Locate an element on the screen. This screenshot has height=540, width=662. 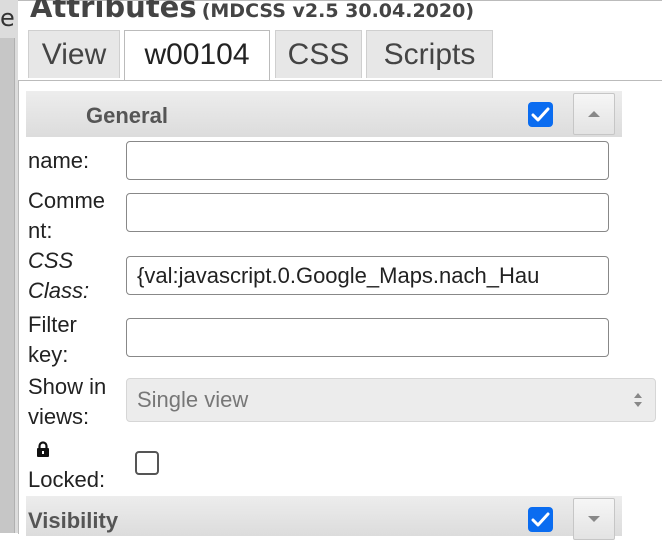
general-collapse-button is located at coordinates (594, 114).